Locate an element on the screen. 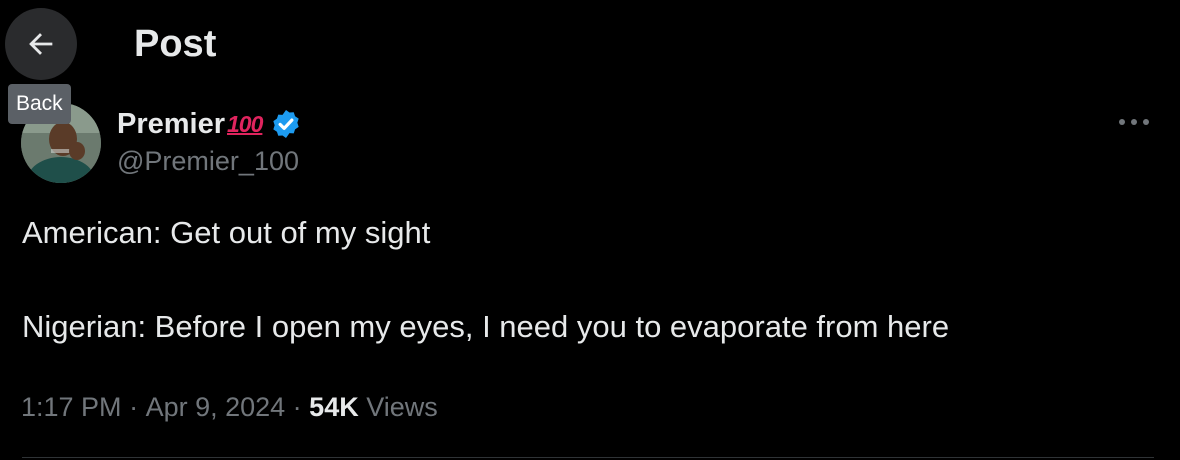 This screenshot has width=1180, height=460. hundred-points-emoji-icon: 100 is located at coordinates (245, 123).